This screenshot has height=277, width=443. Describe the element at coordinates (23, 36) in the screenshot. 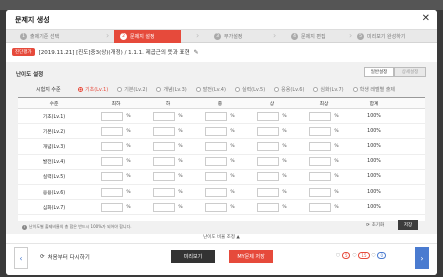

I see `step-number: 1` at that location.